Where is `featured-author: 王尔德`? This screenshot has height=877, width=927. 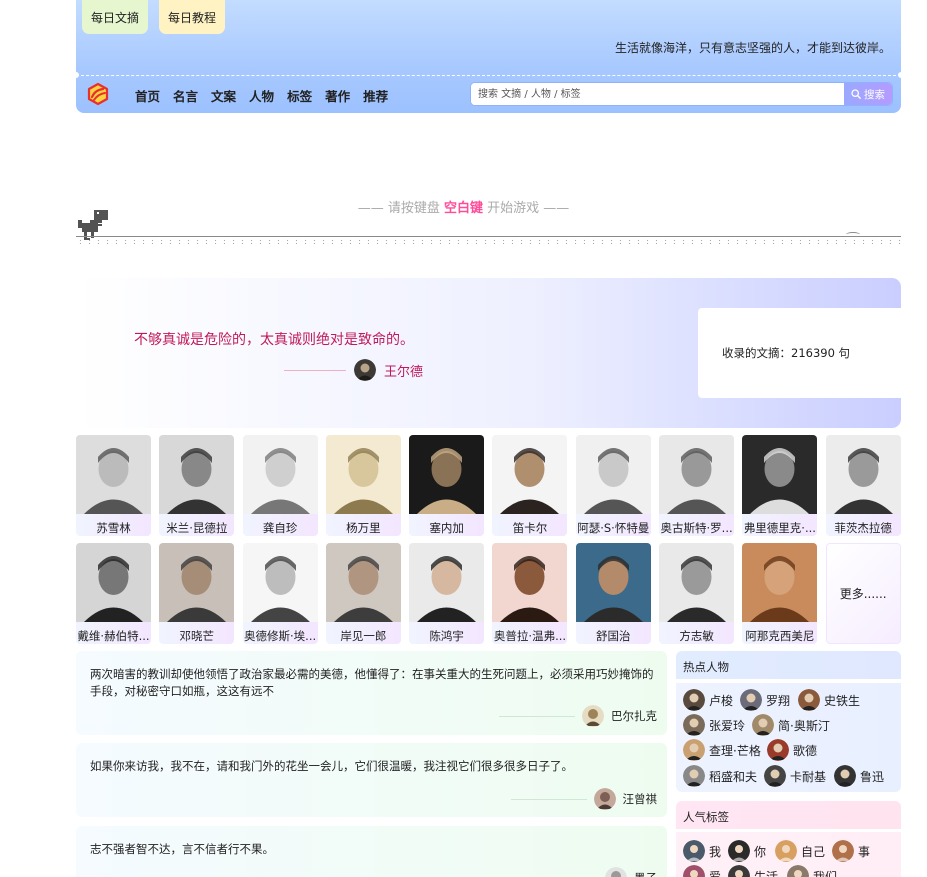
featured-author: 王尔德 is located at coordinates (353, 370).